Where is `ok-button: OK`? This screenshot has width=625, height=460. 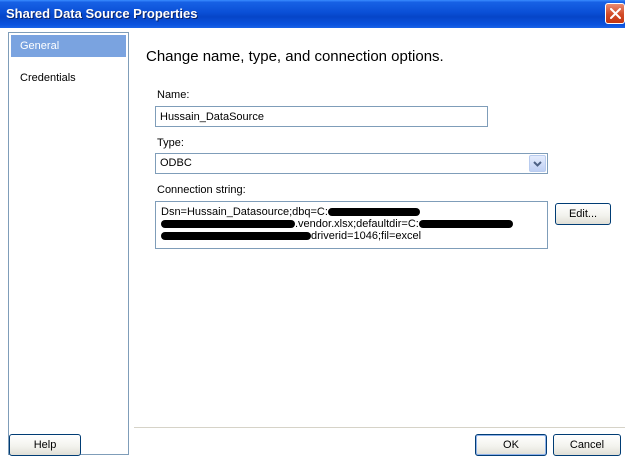 ok-button: OK is located at coordinates (511, 445).